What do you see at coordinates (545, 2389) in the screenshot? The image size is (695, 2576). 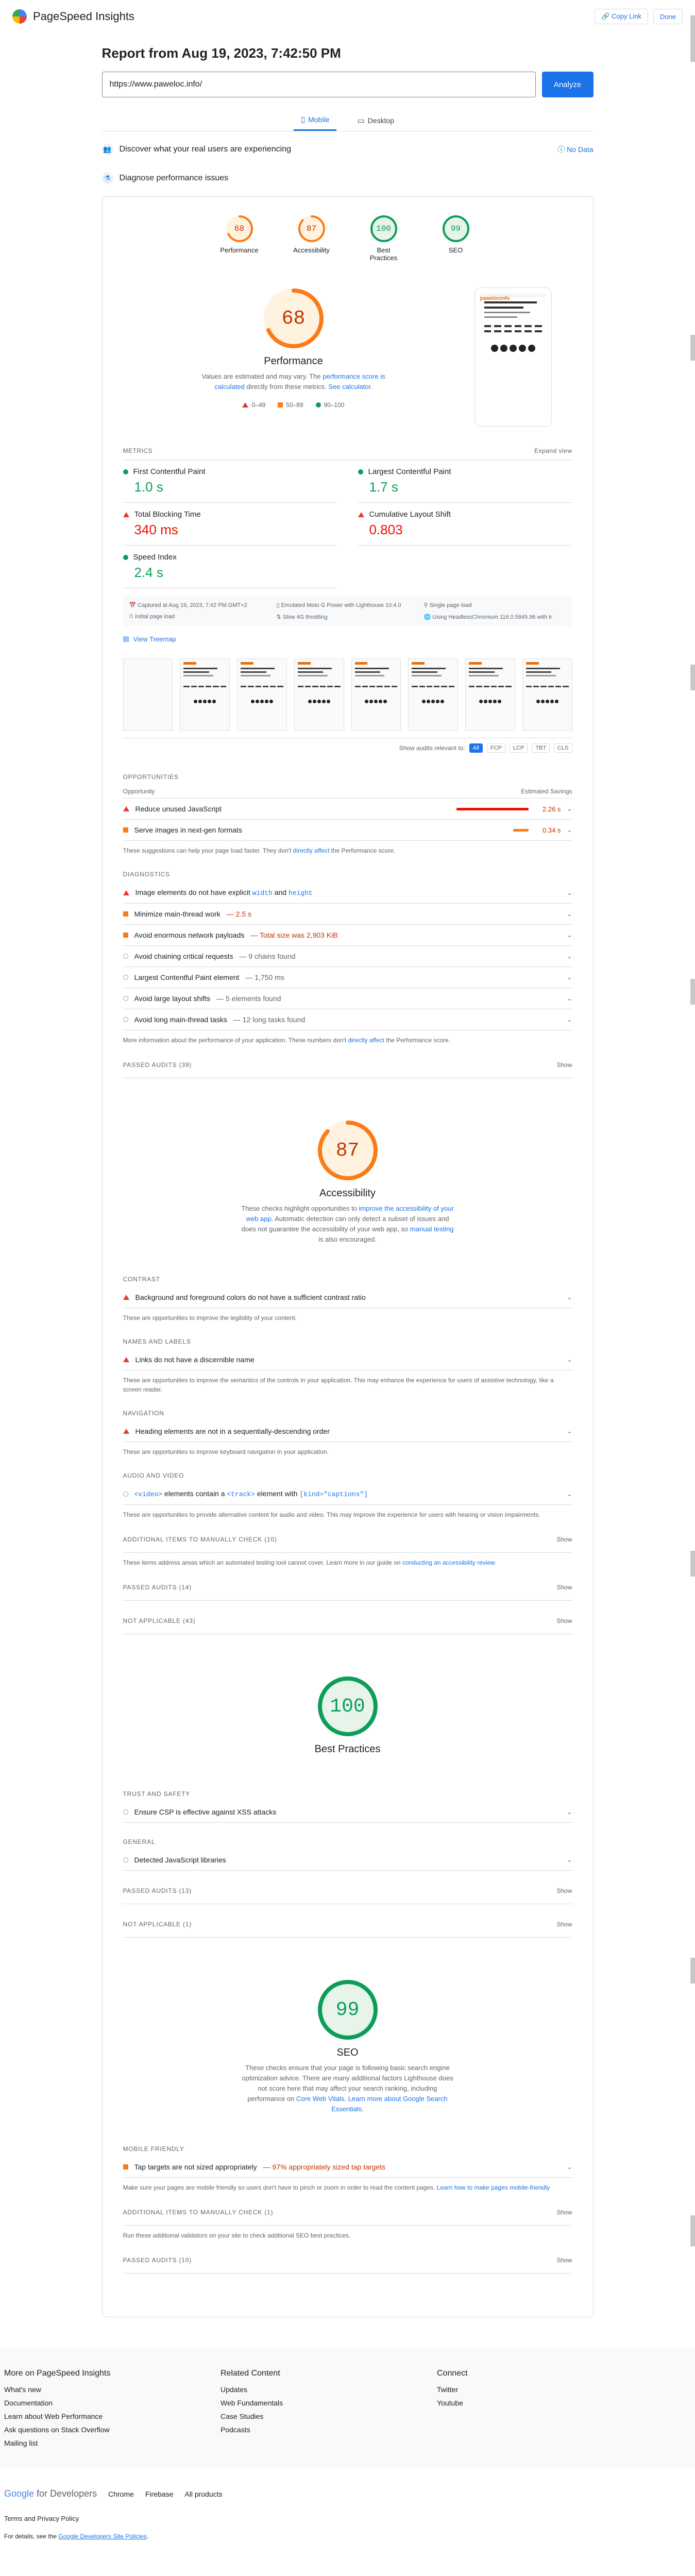 I see `footer-link: Twitter` at bounding box center [545, 2389].